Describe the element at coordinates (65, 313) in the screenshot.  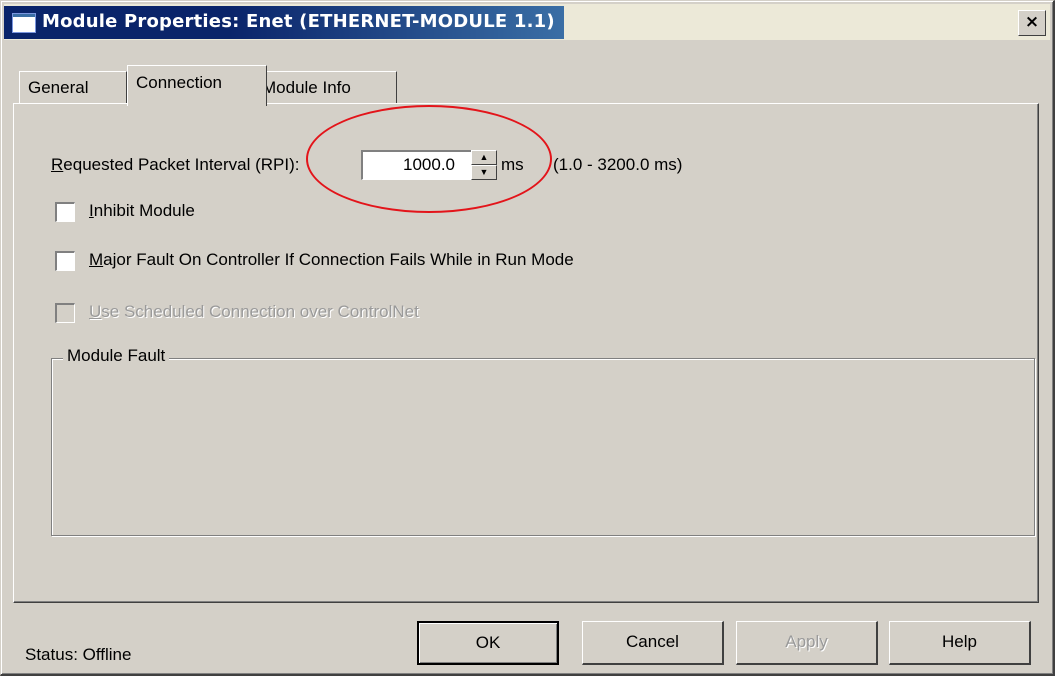
I see `scheduled-connection-checkbox` at that location.